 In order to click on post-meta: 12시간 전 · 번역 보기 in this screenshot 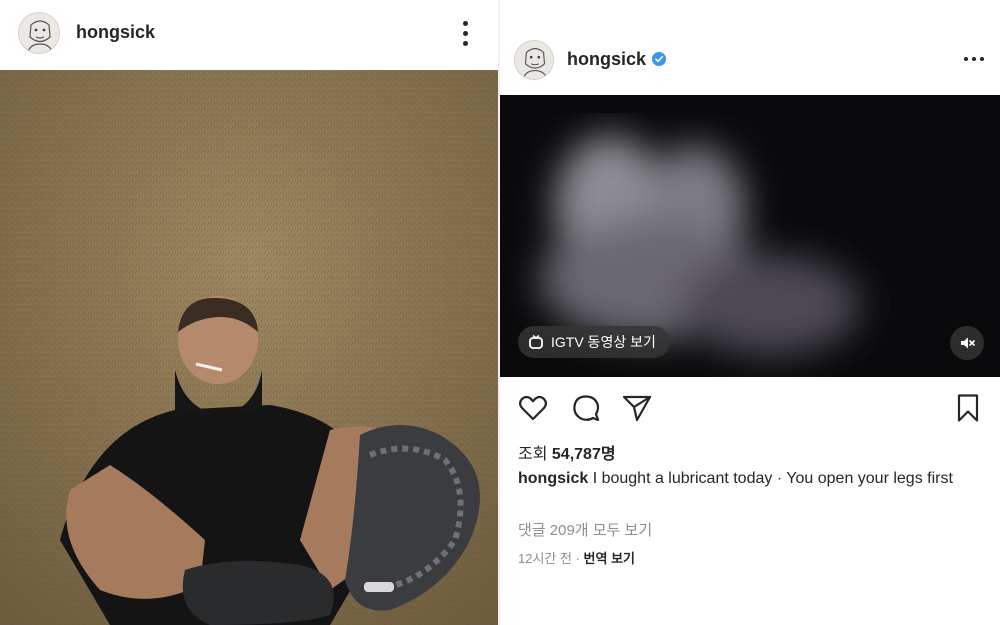, I will do `click(576, 557)`.